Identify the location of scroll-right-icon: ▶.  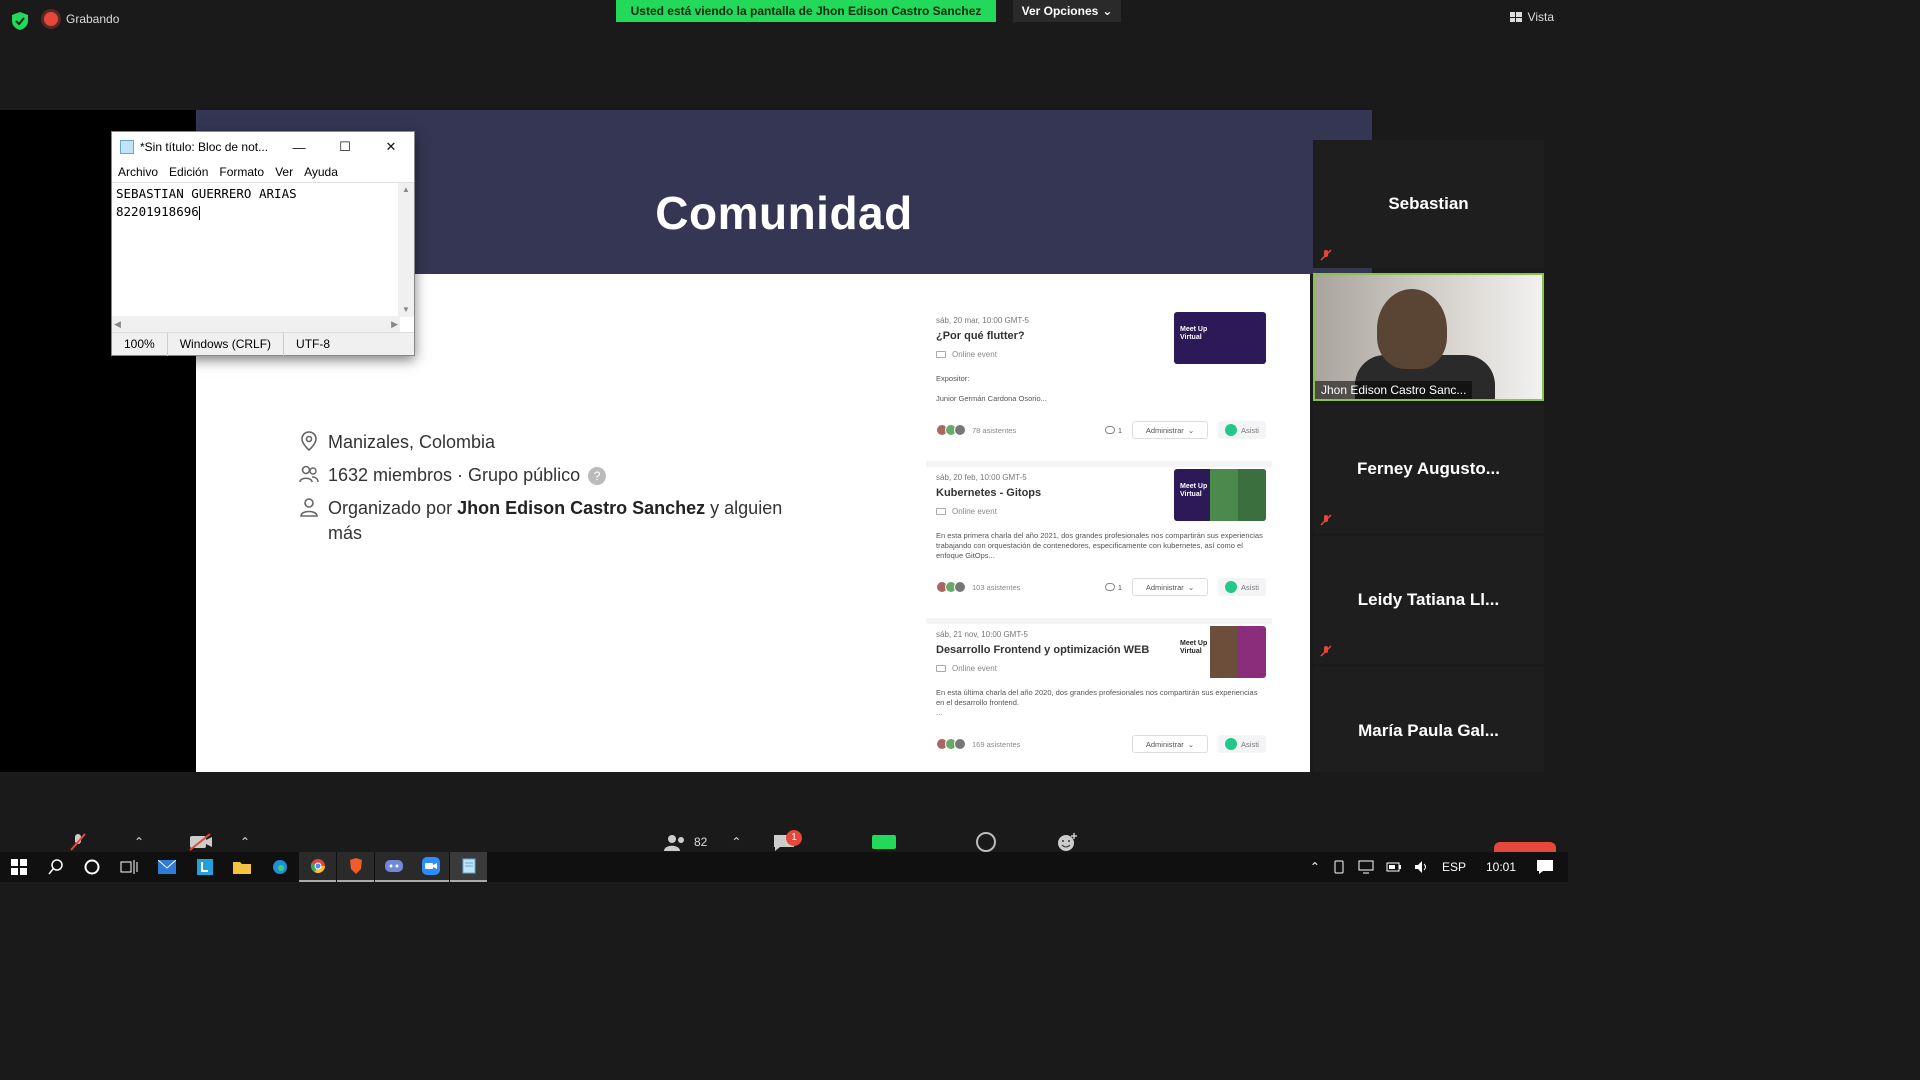
(394, 324).